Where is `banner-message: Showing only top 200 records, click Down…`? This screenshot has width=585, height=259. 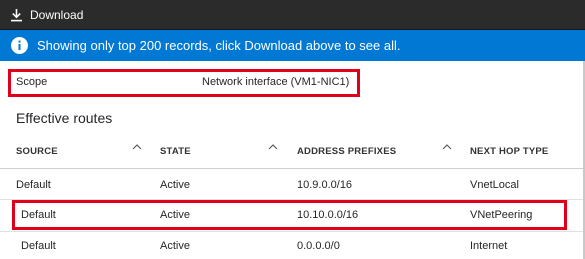 banner-message: Showing only top 200 records, click Down… is located at coordinates (219, 45).